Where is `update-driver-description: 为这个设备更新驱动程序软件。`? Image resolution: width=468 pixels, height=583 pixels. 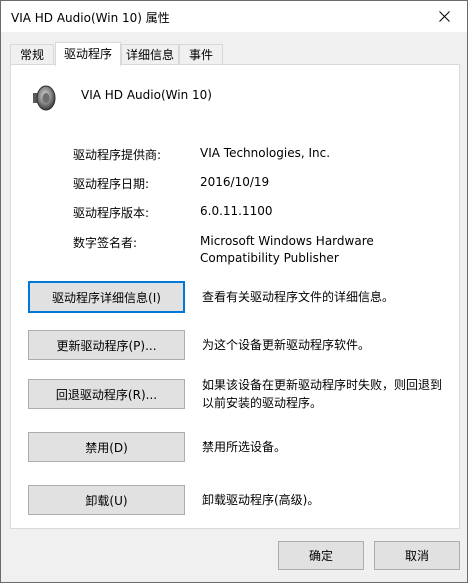 update-driver-description: 为这个设备更新驱动程序软件。 is located at coordinates (286, 345).